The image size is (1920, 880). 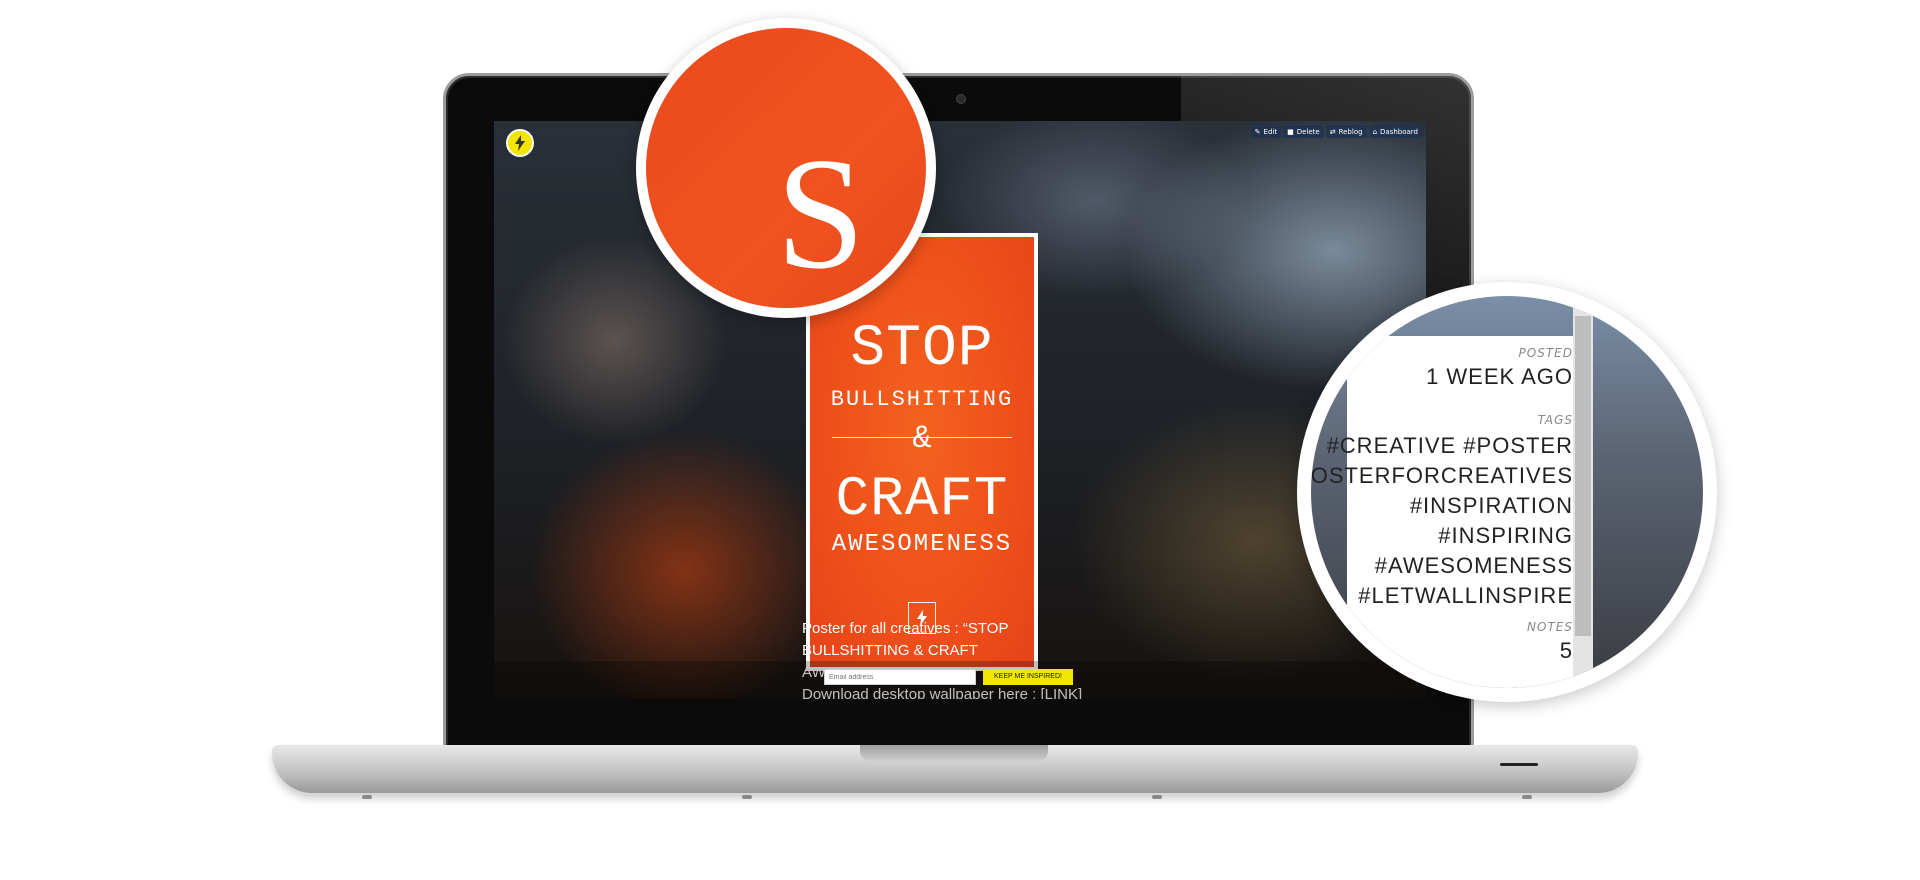 I want to click on tag-link: #AWESOMENESS, so click(x=1442, y=566).